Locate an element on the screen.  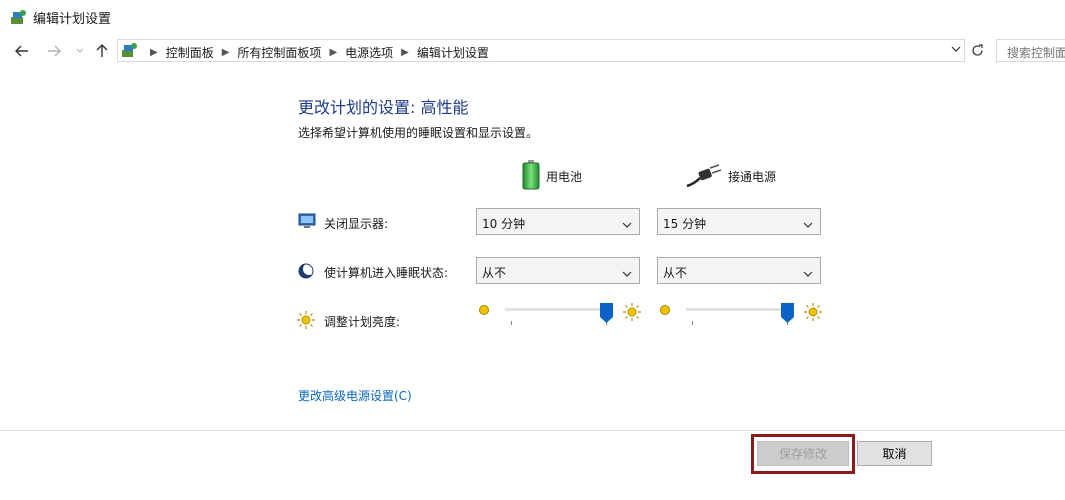
address-bar: ▶ 控制面板 ▶ 所有控制面板项 ▶ 电源选项 ▶ 编辑计划设置 is located at coordinates (541, 50).